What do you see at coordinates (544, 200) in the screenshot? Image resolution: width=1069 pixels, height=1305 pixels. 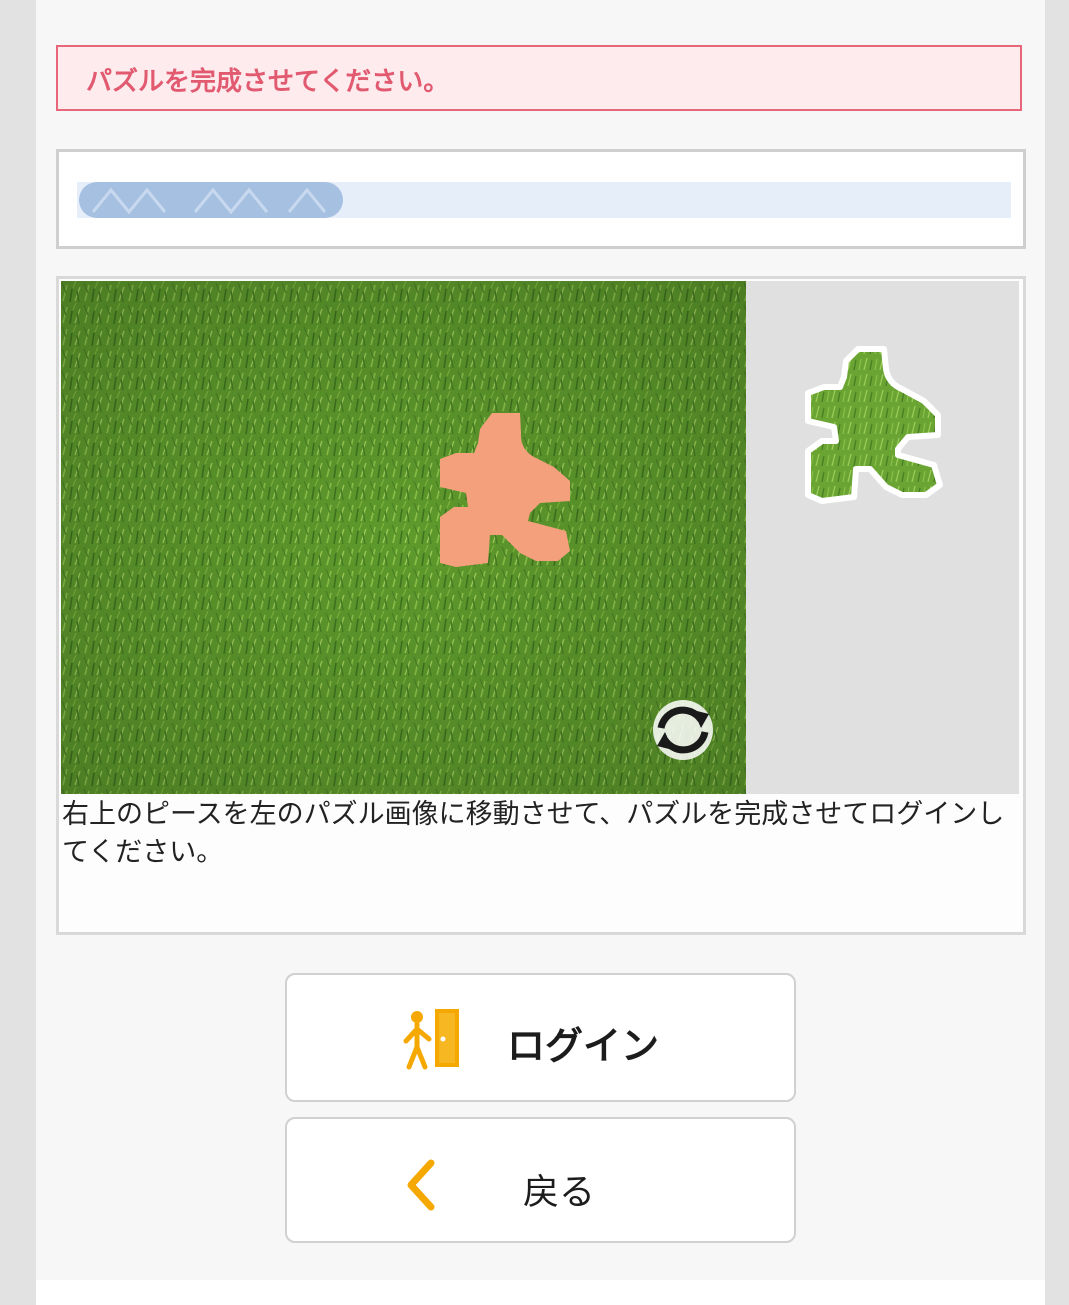 I see `user-id-field: ████████████` at bounding box center [544, 200].